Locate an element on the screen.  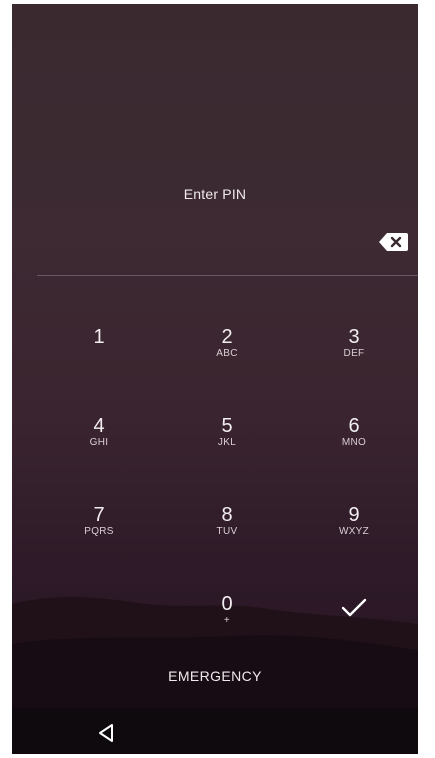
backspace-button is located at coordinates (394, 242).